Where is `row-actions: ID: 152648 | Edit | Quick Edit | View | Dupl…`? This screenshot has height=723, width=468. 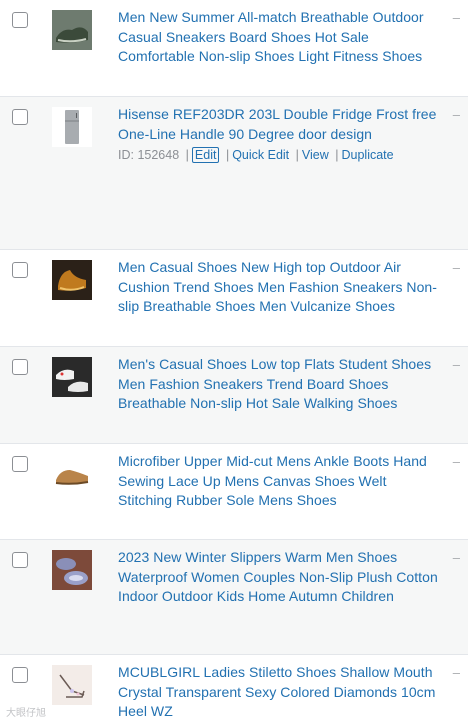 row-actions: ID: 152648 | Edit | Quick Edit | View | Dupl… is located at coordinates (256, 155).